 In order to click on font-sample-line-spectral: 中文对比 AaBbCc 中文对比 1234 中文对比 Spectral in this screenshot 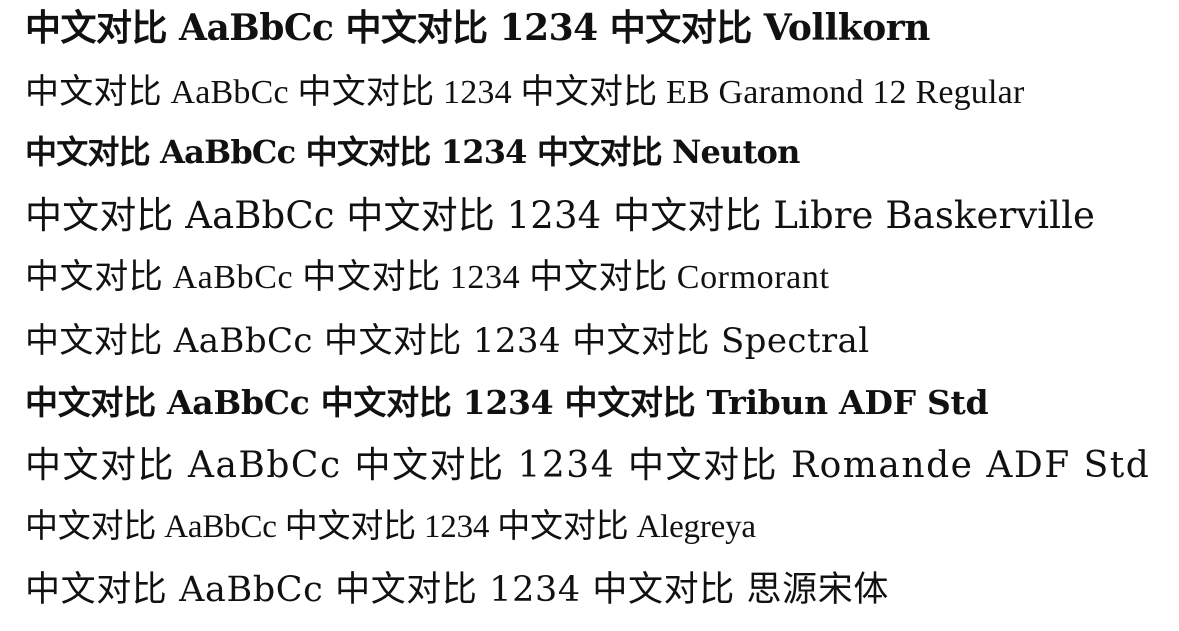, I will do `click(447, 341)`.